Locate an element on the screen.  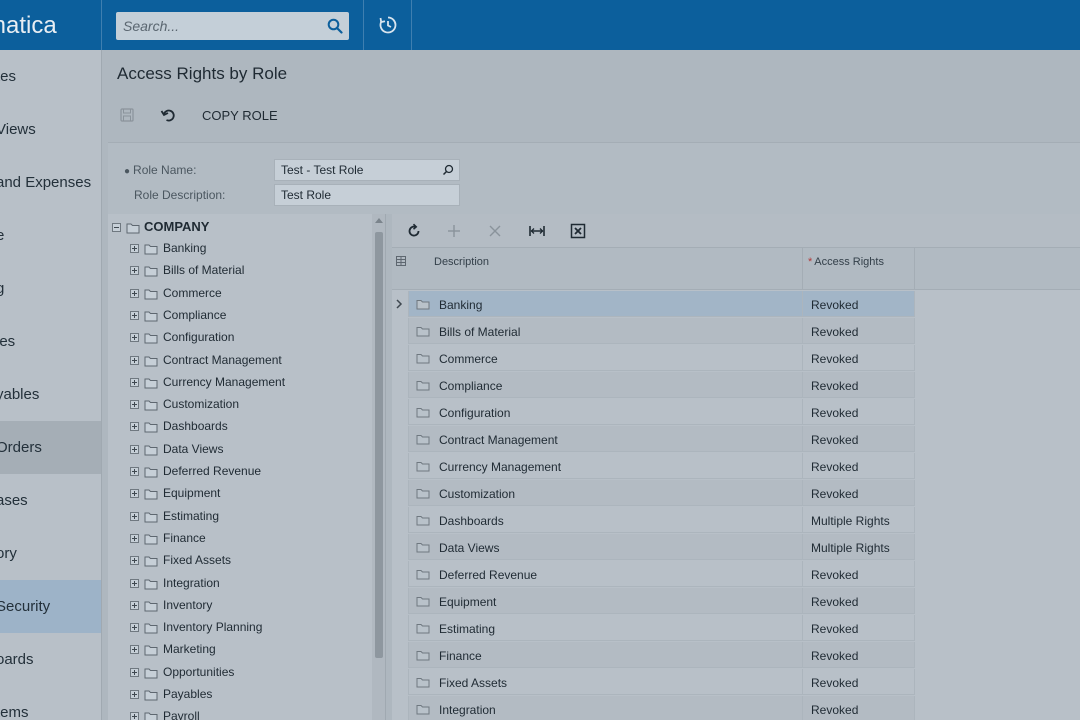
nav-item: oards is located at coordinates (50, 659).